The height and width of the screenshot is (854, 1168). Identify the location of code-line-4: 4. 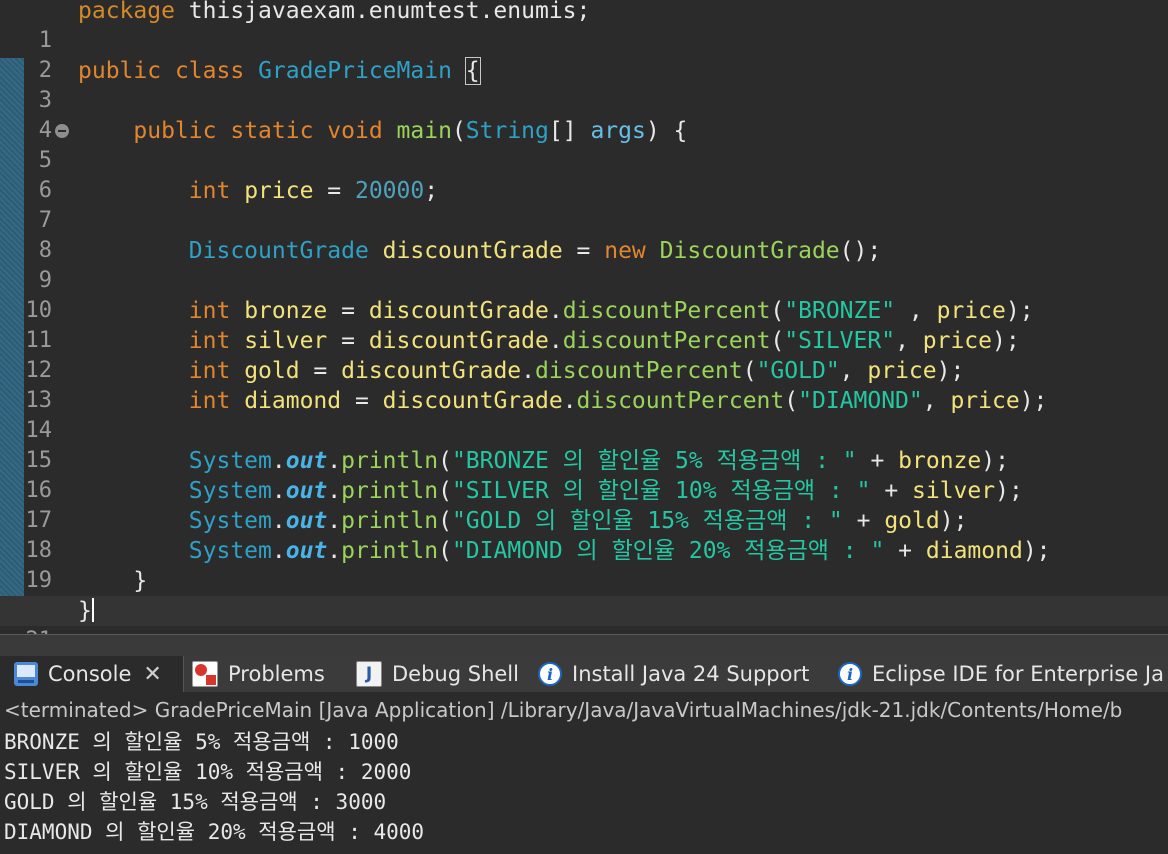
(584, 114).